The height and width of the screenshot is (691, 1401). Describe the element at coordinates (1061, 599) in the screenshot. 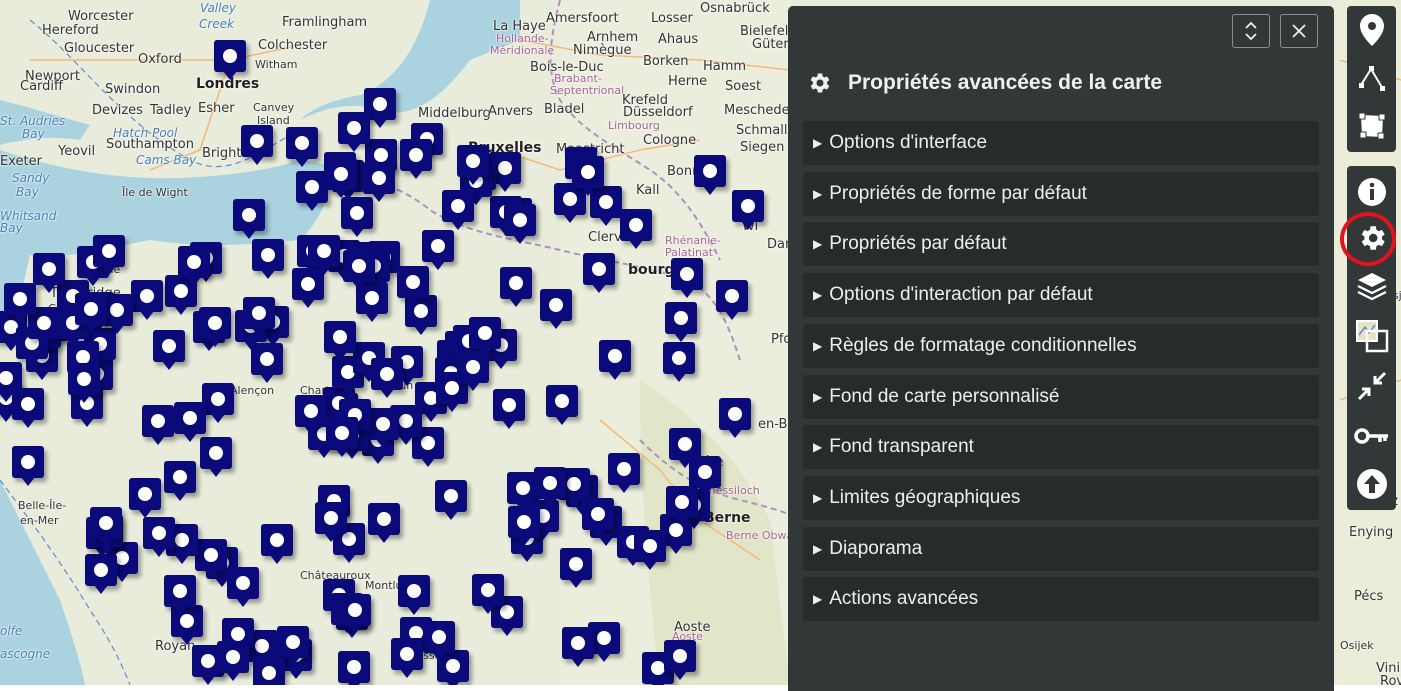

I see `panel-section: ▶ Actions avancées` at that location.